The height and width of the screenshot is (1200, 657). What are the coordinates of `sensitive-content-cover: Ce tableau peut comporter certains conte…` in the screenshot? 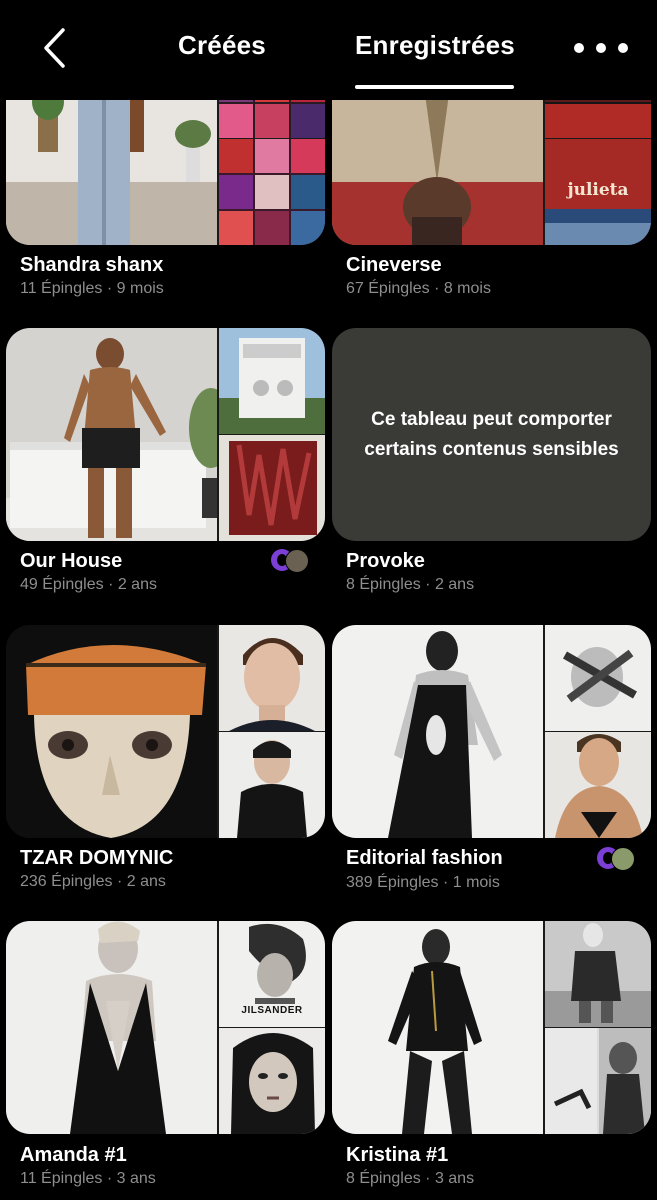 It's located at (491, 434).